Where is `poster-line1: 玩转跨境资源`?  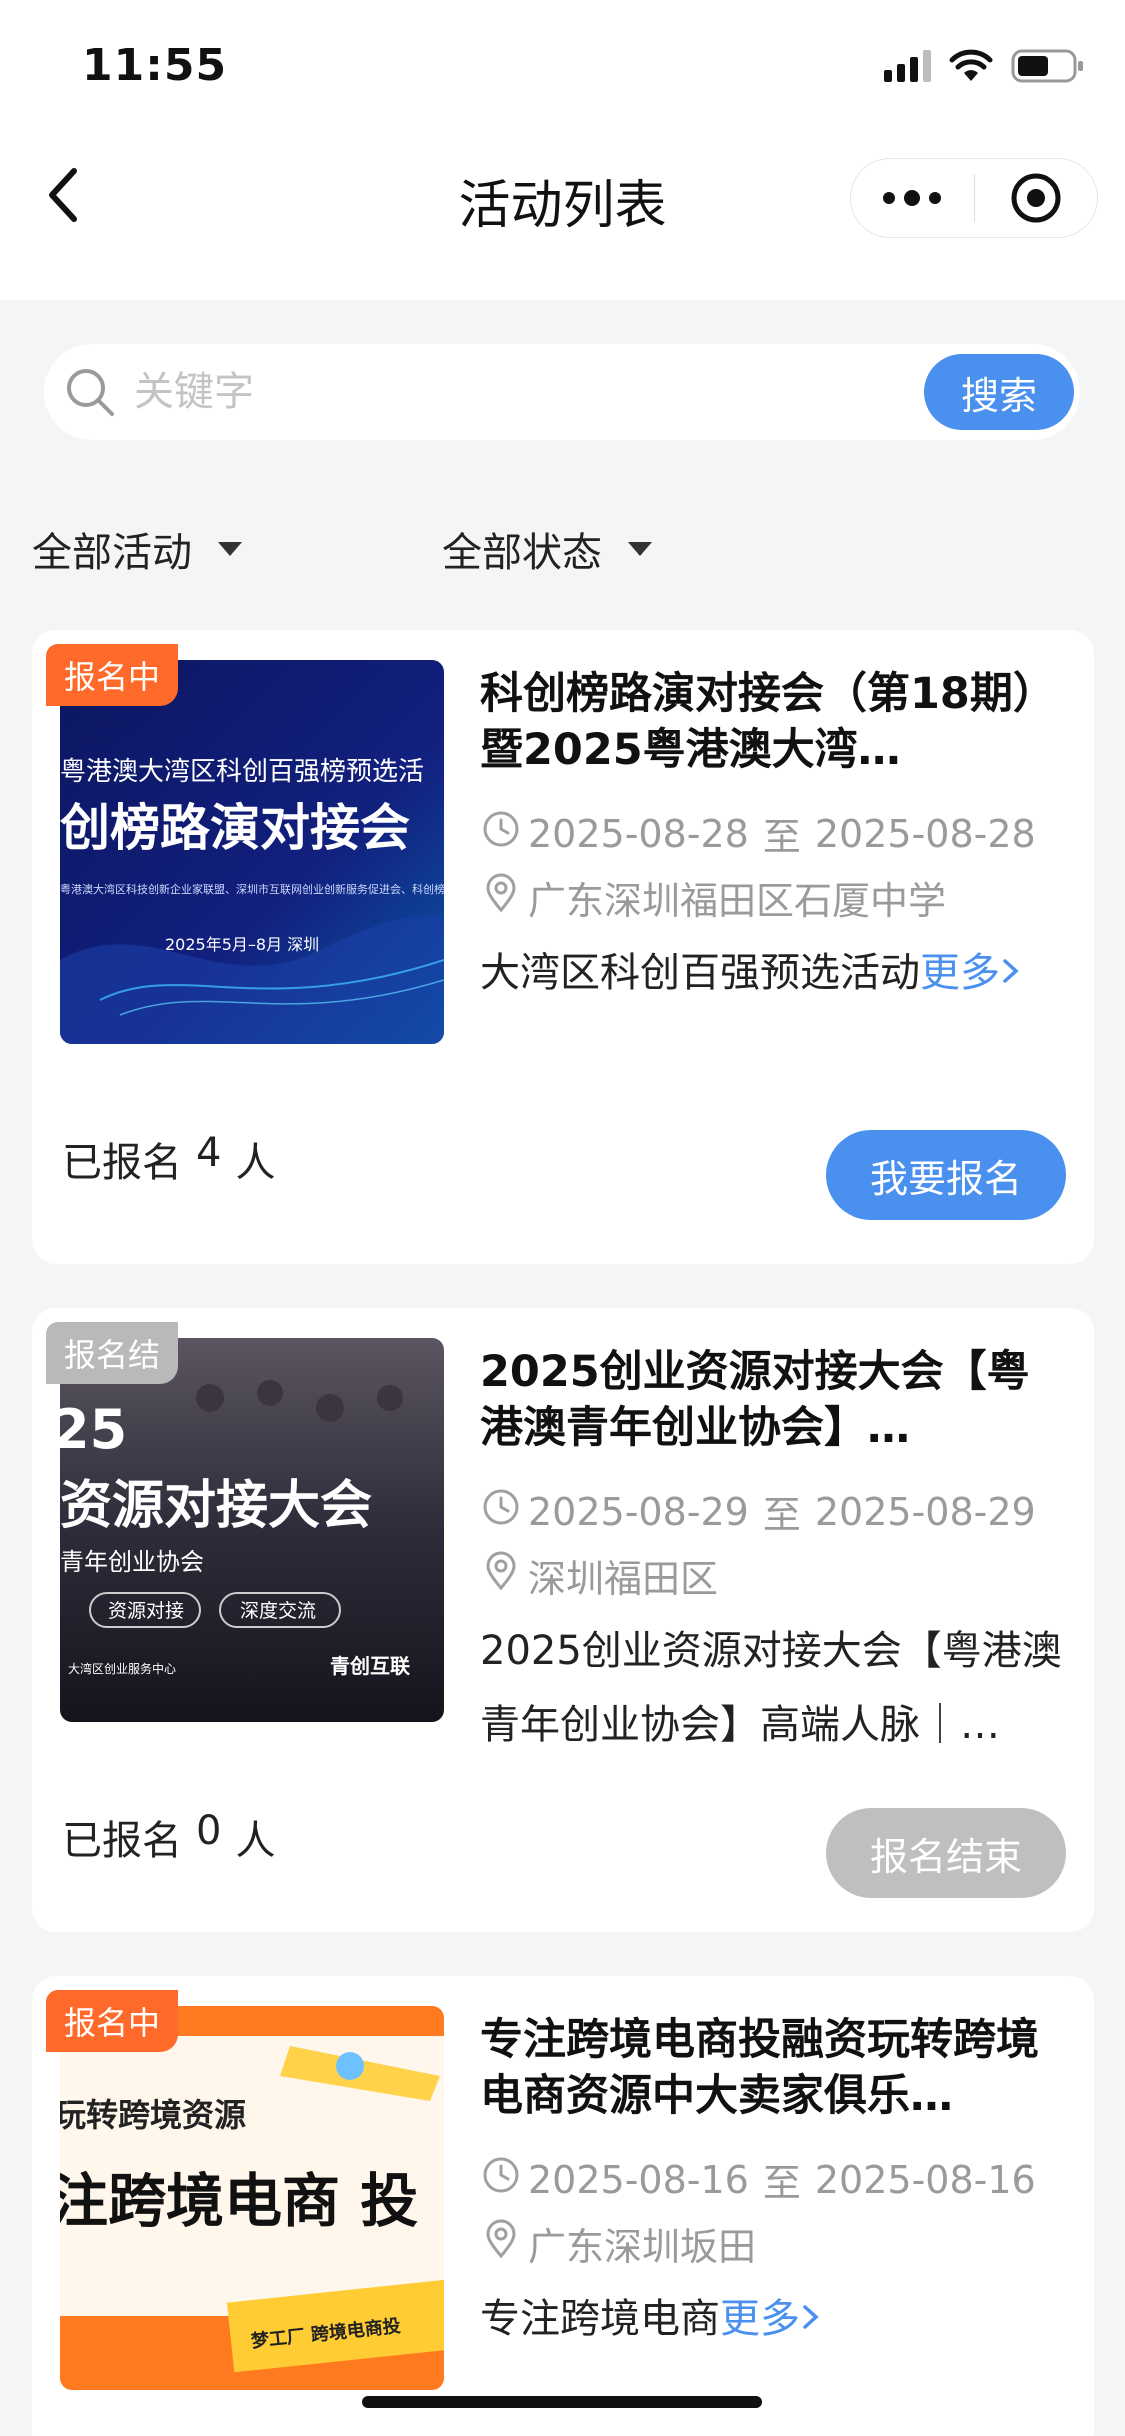
poster-line1: 玩转跨境资源 is located at coordinates (153, 2115).